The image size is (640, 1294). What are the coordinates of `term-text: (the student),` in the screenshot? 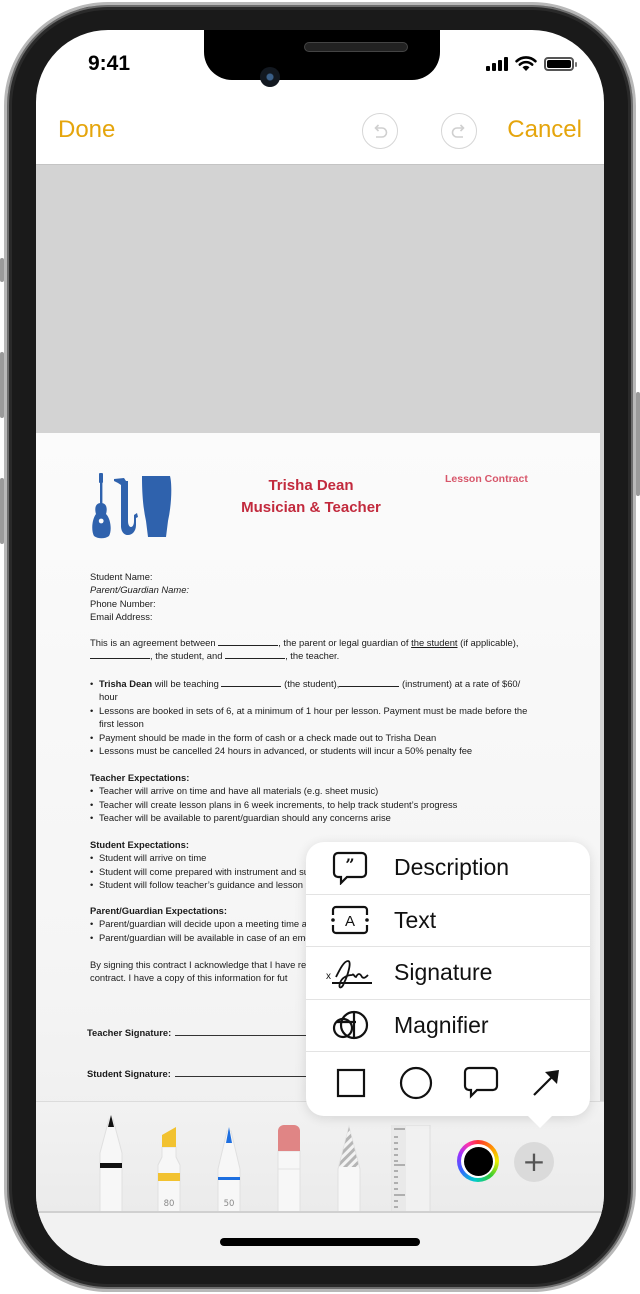 It's located at (312, 683).